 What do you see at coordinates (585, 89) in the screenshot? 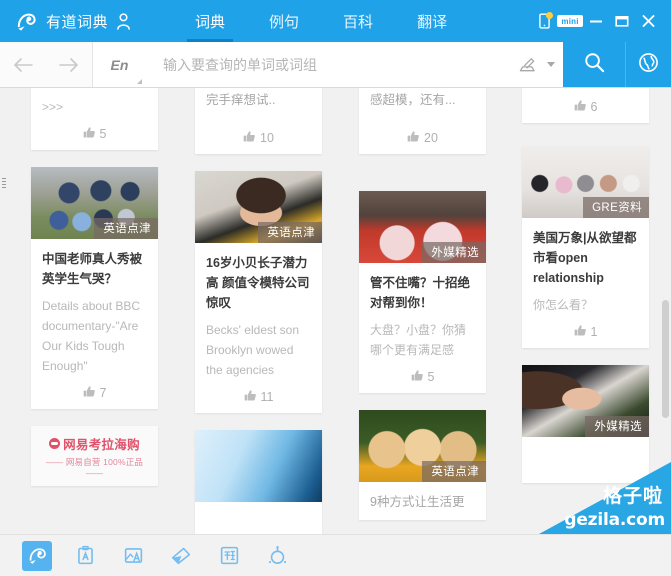
I see `card-title: 浓浓韩剧味>>>` at bounding box center [585, 89].